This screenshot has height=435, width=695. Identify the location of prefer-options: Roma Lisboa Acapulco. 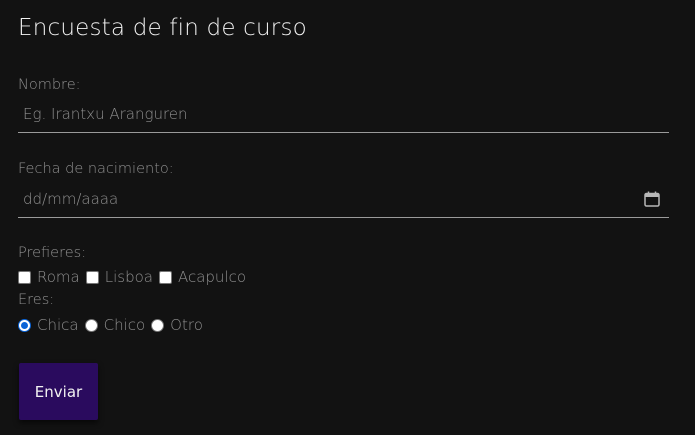
(135, 277).